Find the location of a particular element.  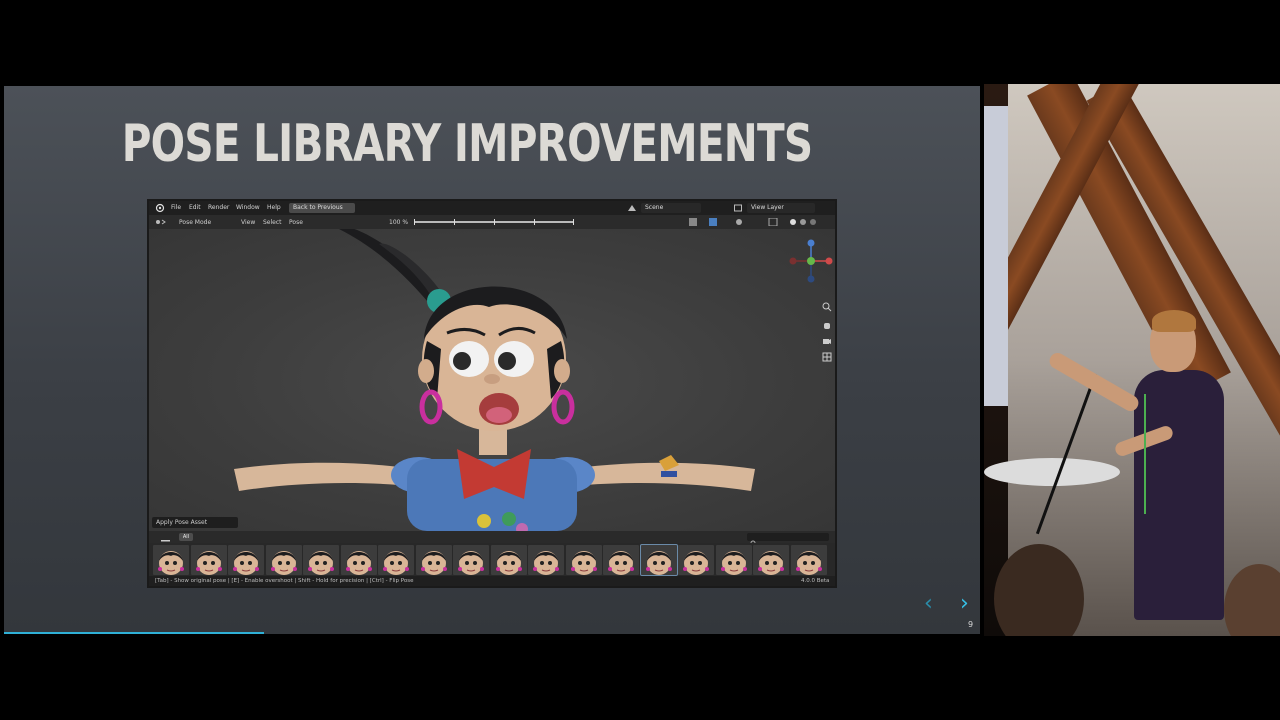

asset-search-input is located at coordinates (788, 540).